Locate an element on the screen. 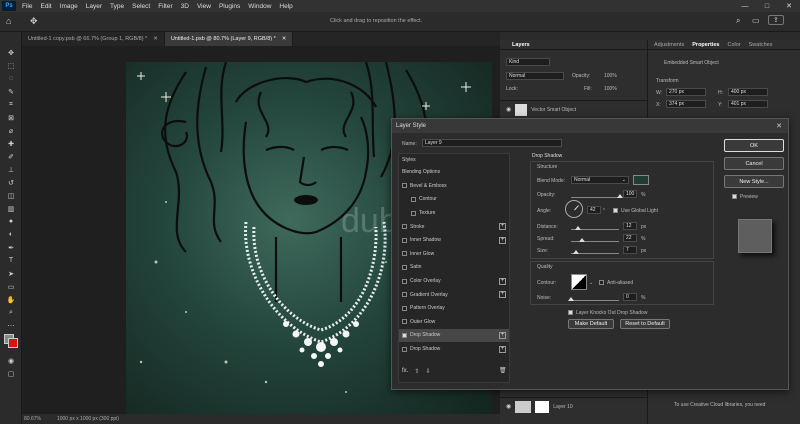  tab-color: Color is located at coordinates (733, 45).